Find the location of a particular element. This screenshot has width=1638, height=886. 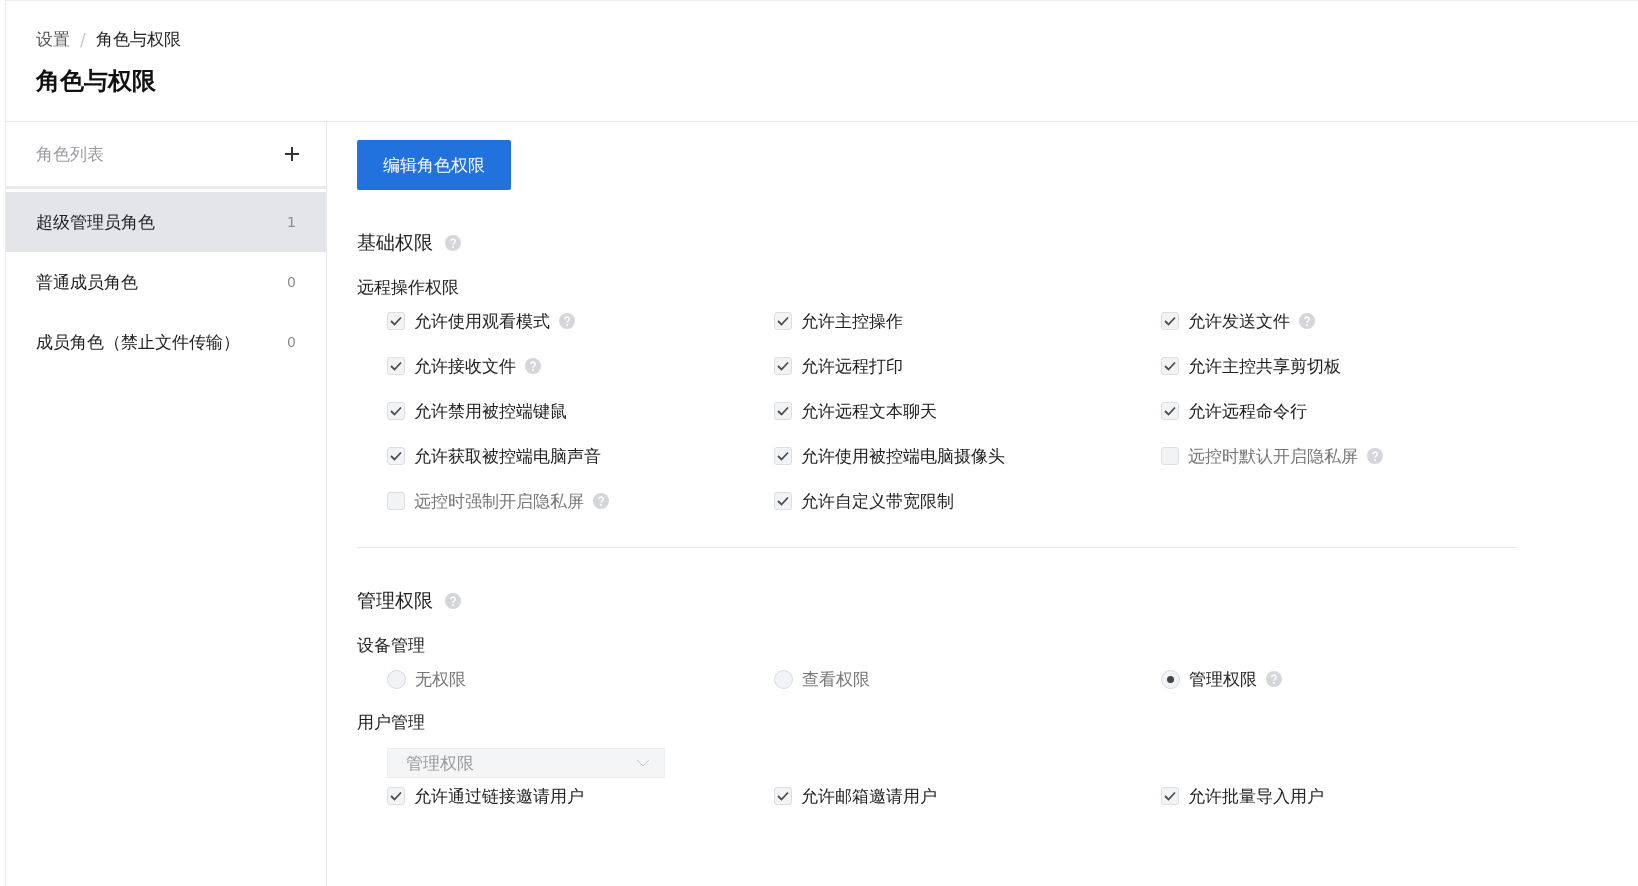

page-title: 角色与权限 is located at coordinates (96, 81).